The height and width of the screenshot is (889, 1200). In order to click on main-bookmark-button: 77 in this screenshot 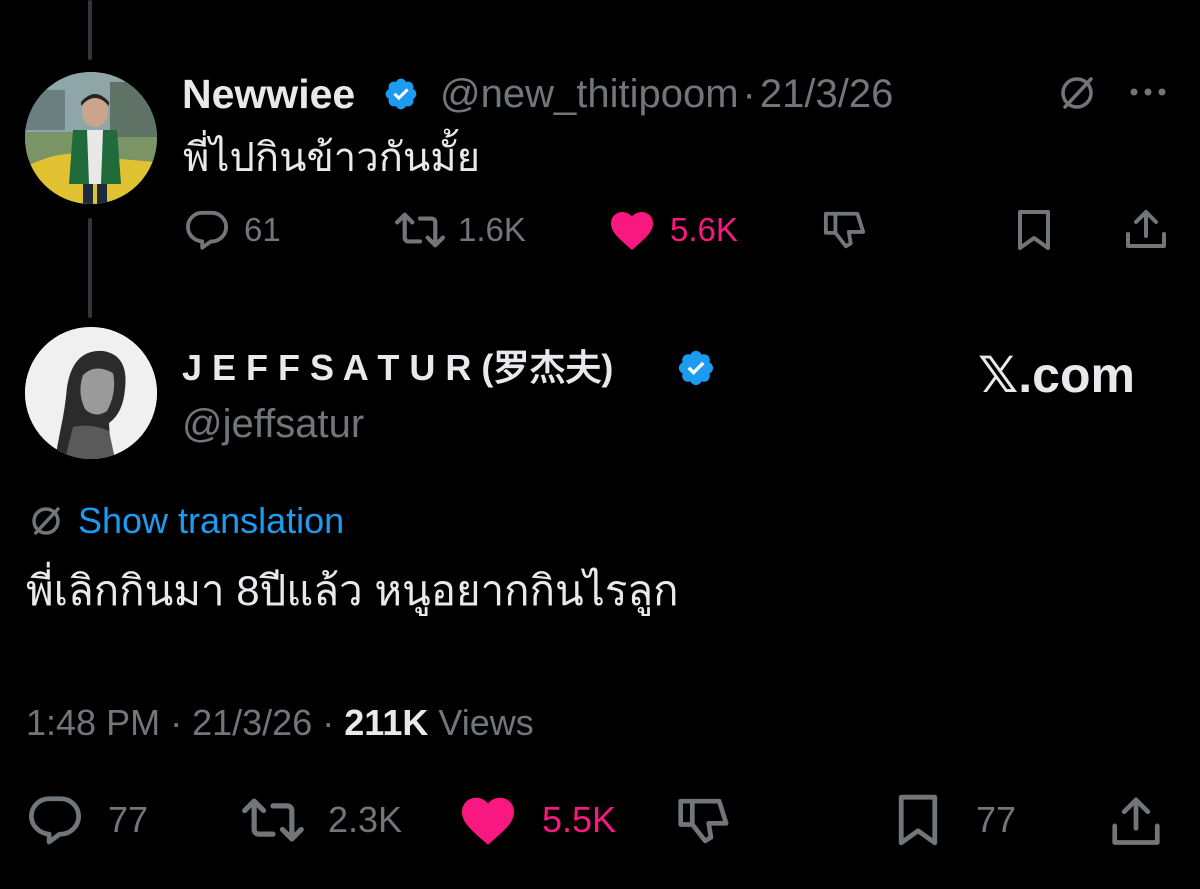, I will do `click(955, 820)`.